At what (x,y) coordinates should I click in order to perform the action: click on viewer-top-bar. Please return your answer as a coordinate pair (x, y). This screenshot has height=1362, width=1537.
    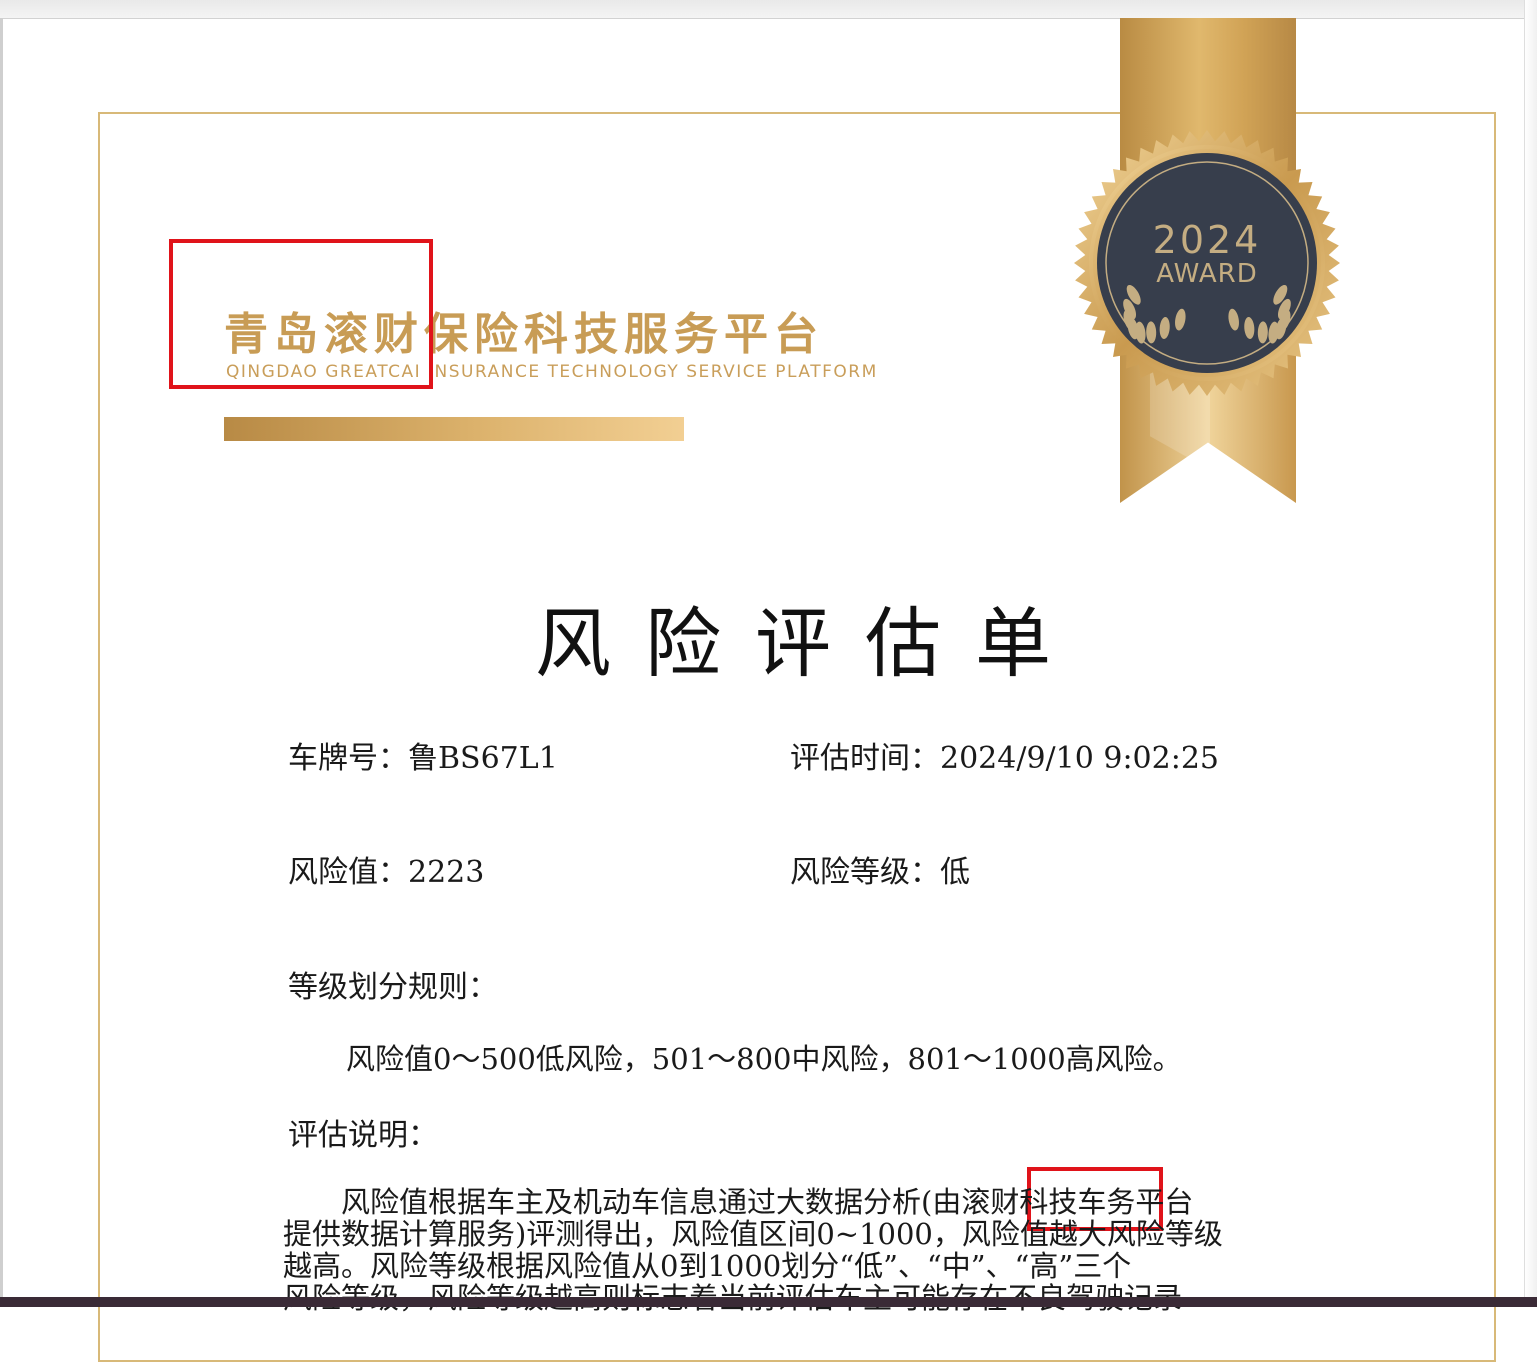
    Looking at the image, I should click on (768, 9).